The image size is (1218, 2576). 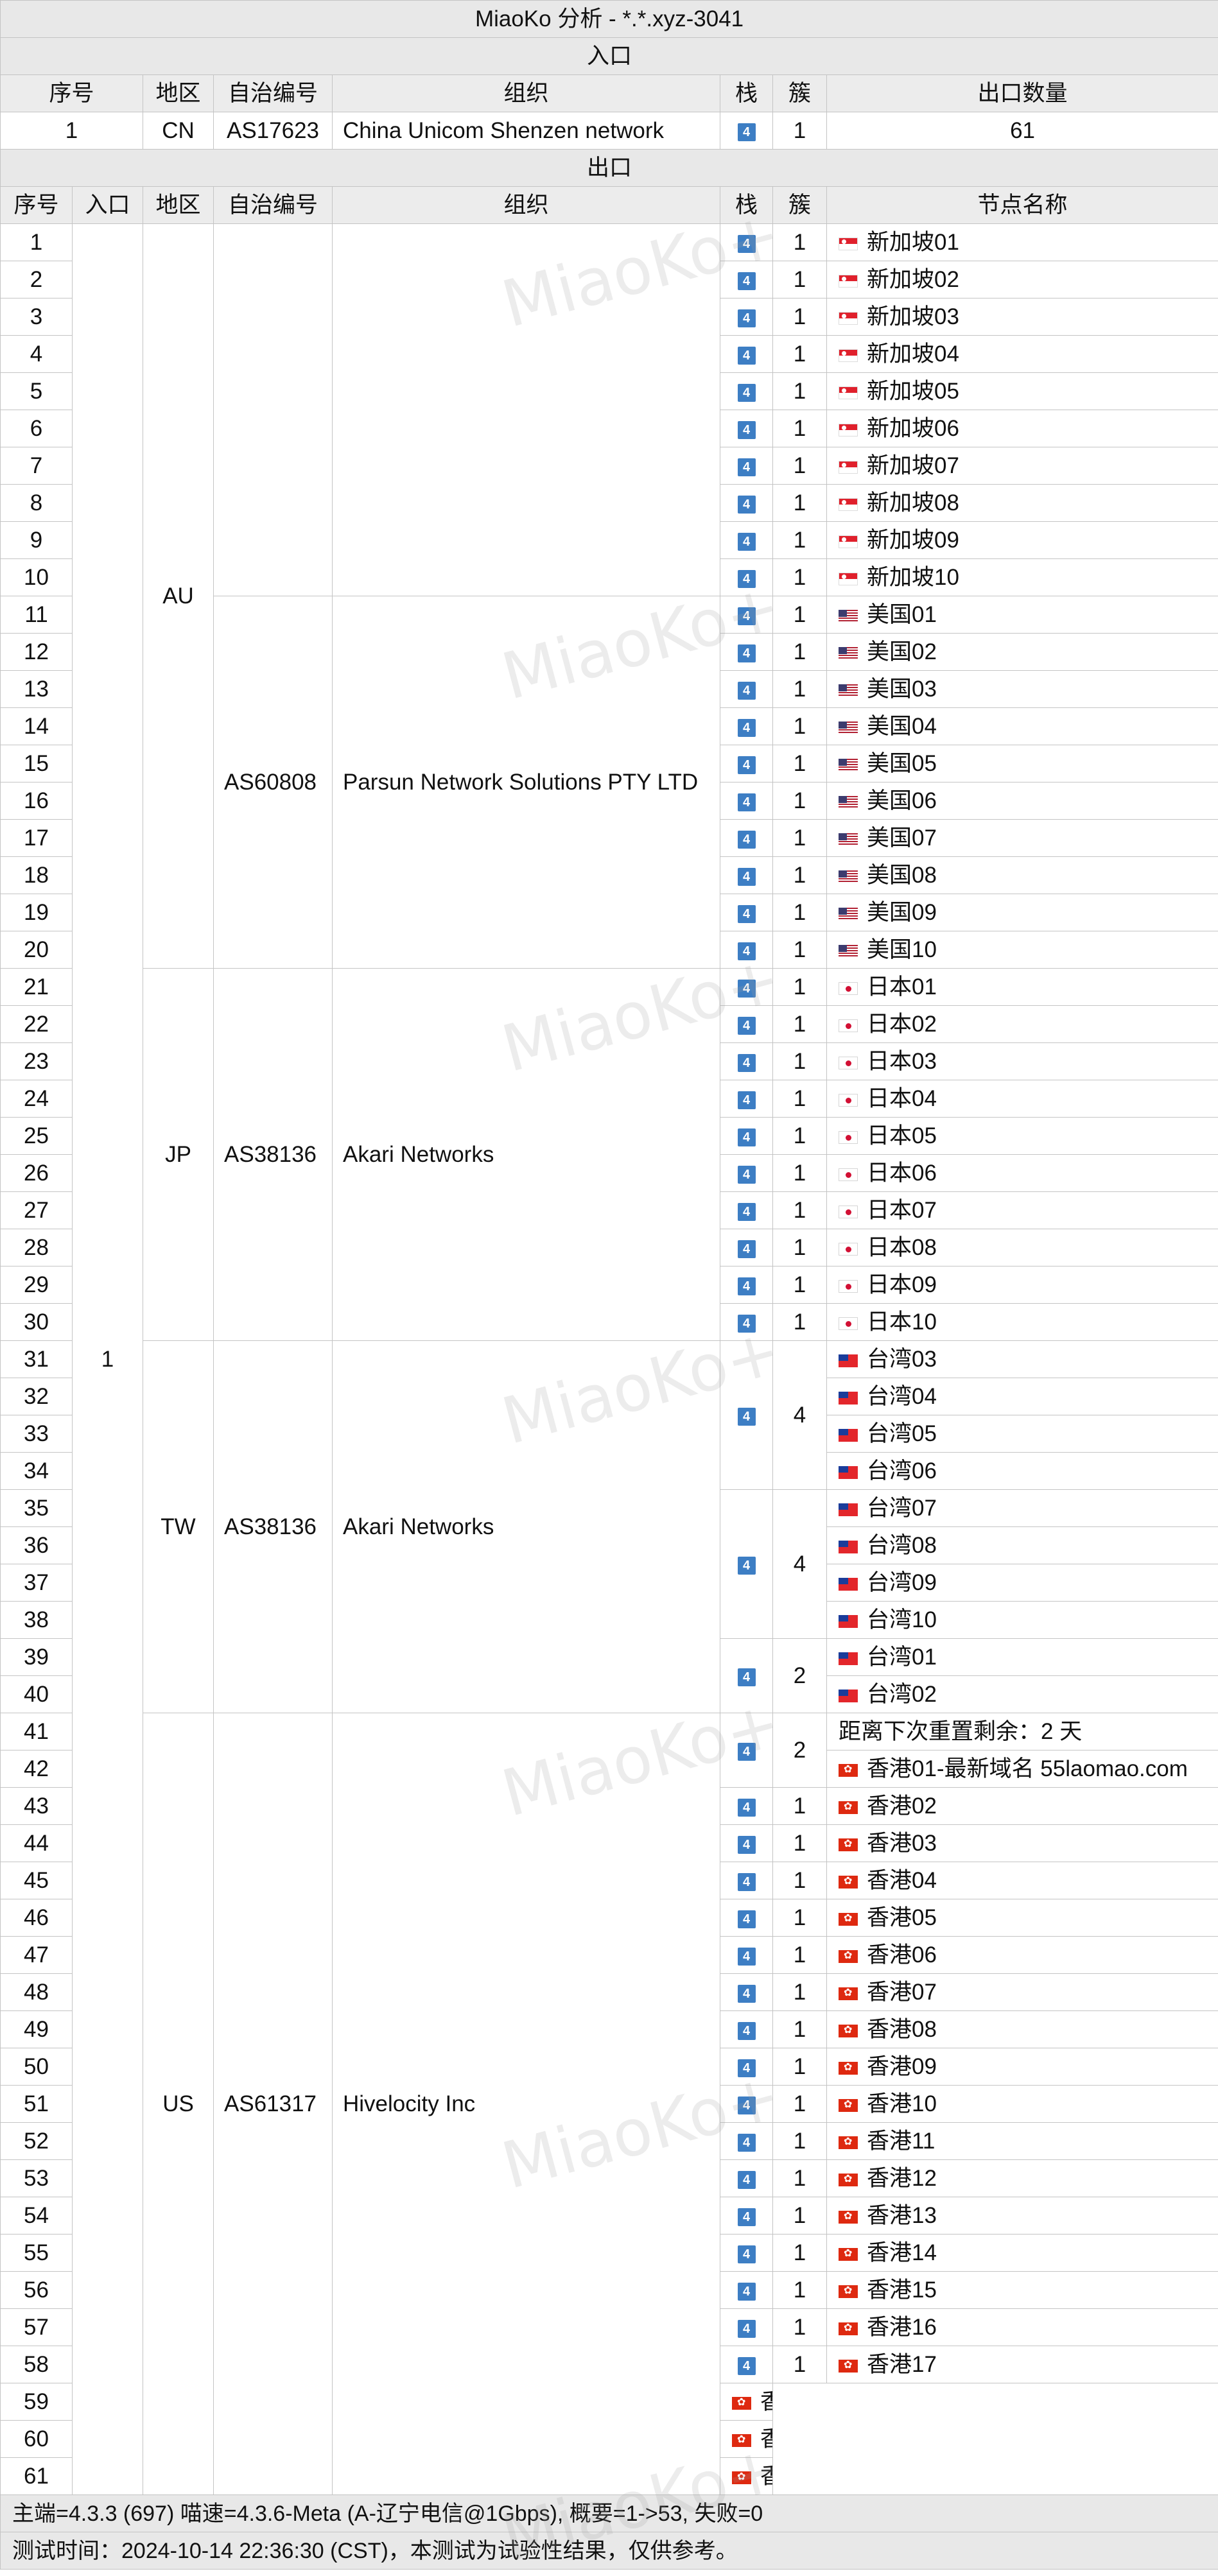 I want to click on node-name: 美国03, so click(x=902, y=690).